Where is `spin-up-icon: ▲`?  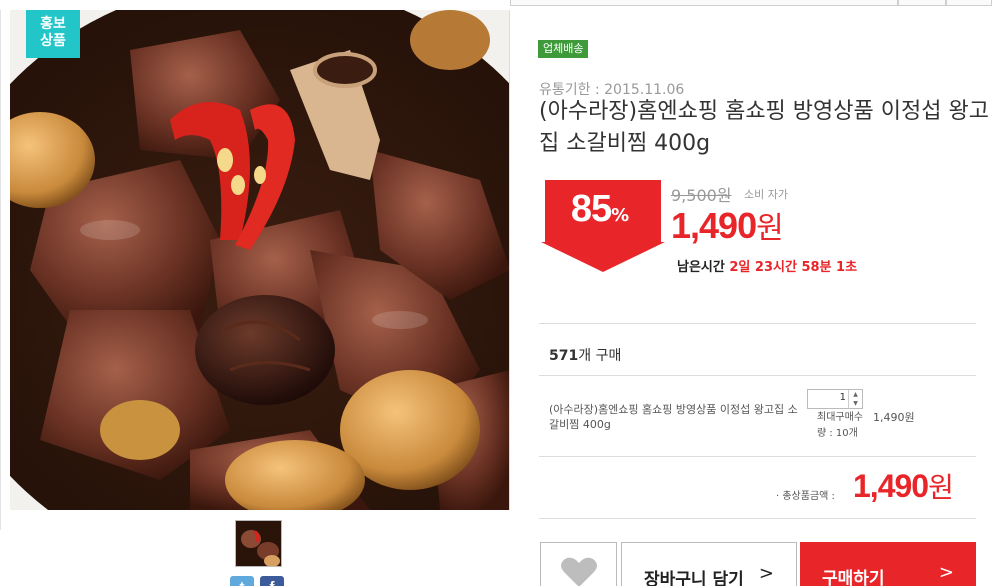 spin-up-icon: ▲ is located at coordinates (855, 394).